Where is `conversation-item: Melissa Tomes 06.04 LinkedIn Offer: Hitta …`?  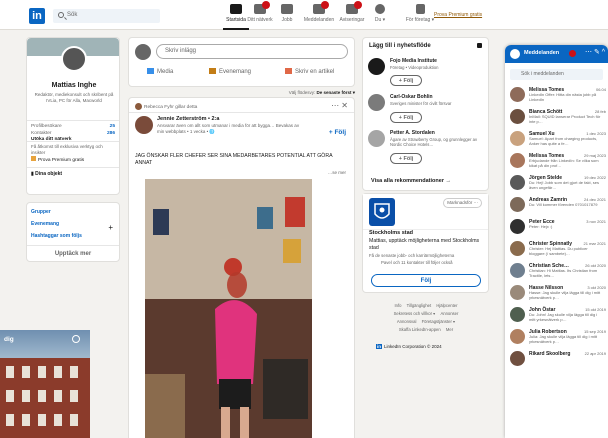
conversation-item: Melissa Tomes 06.04 LinkedIn Offer: Hitta … is located at coordinates (558, 96).